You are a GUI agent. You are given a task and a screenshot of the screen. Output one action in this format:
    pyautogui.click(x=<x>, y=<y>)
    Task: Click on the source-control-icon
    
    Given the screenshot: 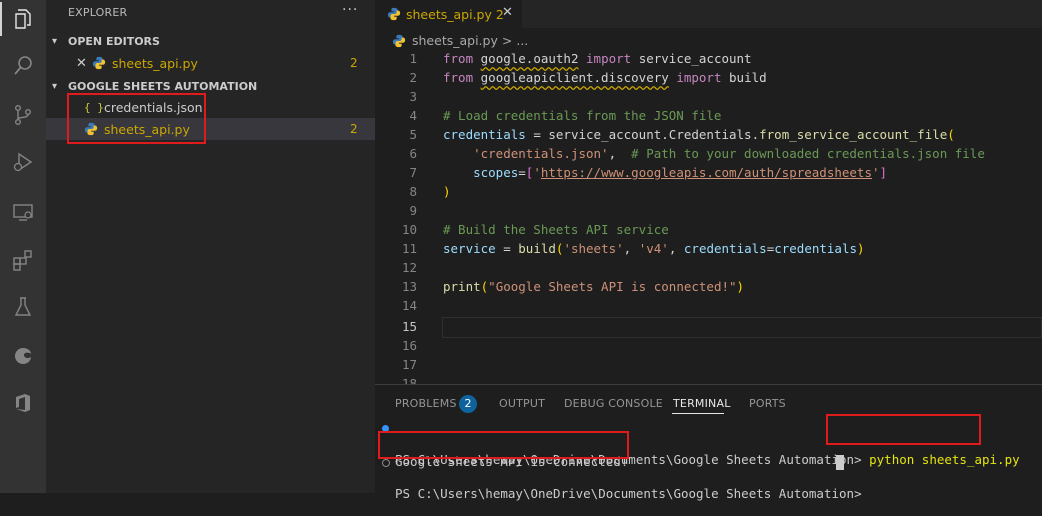 What is the action you would take?
    pyautogui.click(x=23, y=115)
    